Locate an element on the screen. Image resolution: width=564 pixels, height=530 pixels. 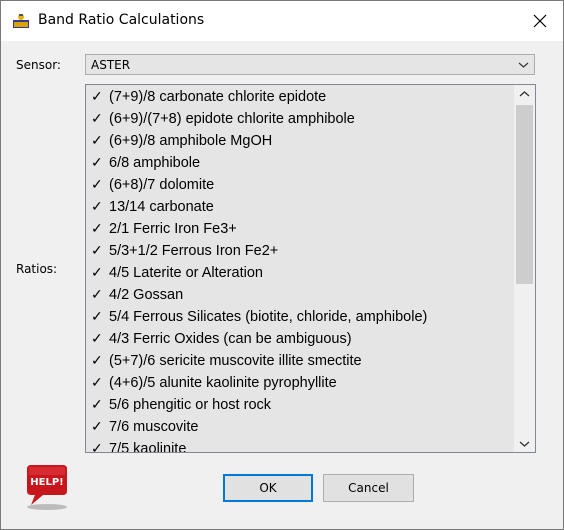
ratio-item-label: 4/2 Gossan is located at coordinates (146, 295).